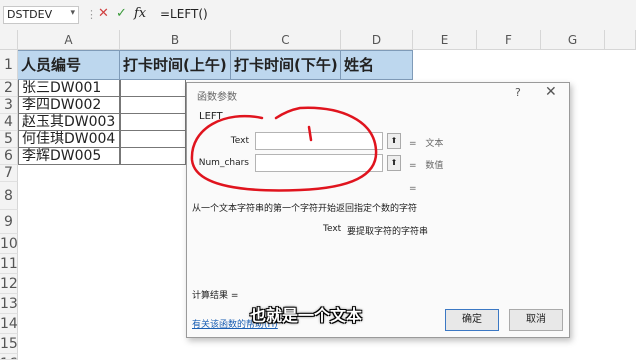 The height and width of the screenshot is (360, 636). What do you see at coordinates (9, 173) in the screenshot?
I see `row-header: 7` at bounding box center [9, 173].